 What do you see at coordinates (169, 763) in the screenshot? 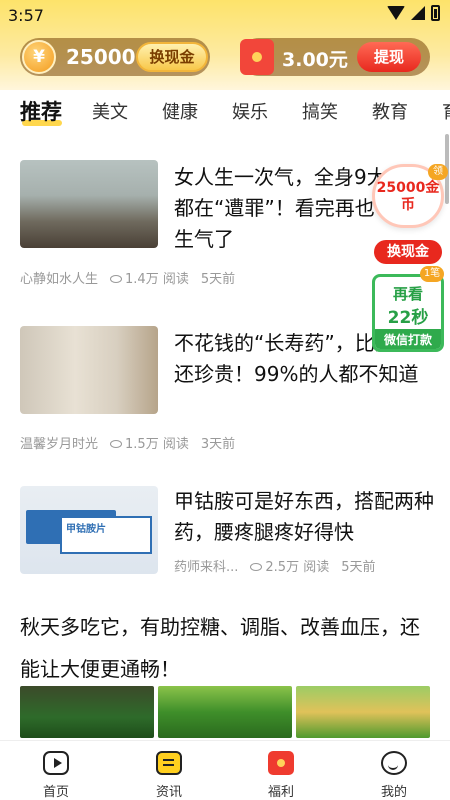
I see `news-icon` at bounding box center [169, 763].